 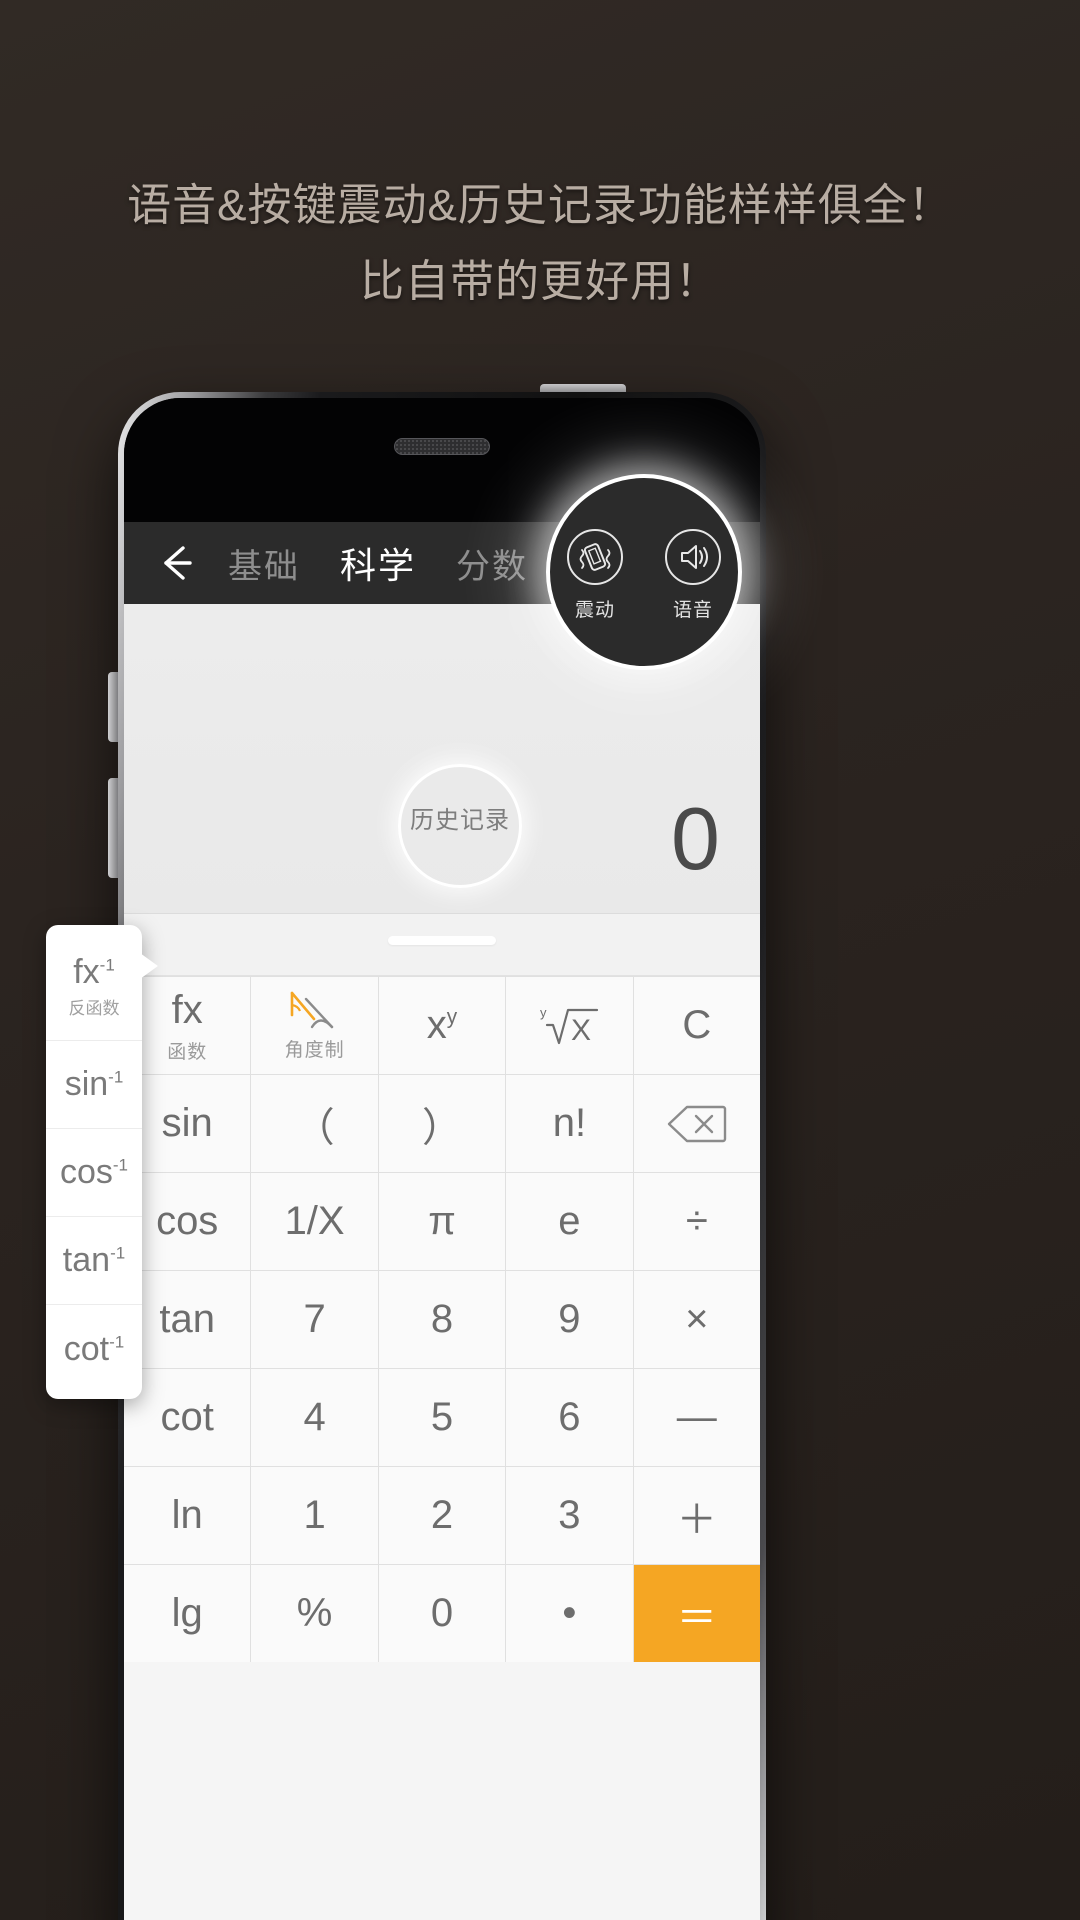 I want to click on key-label: 1, so click(x=314, y=1515).